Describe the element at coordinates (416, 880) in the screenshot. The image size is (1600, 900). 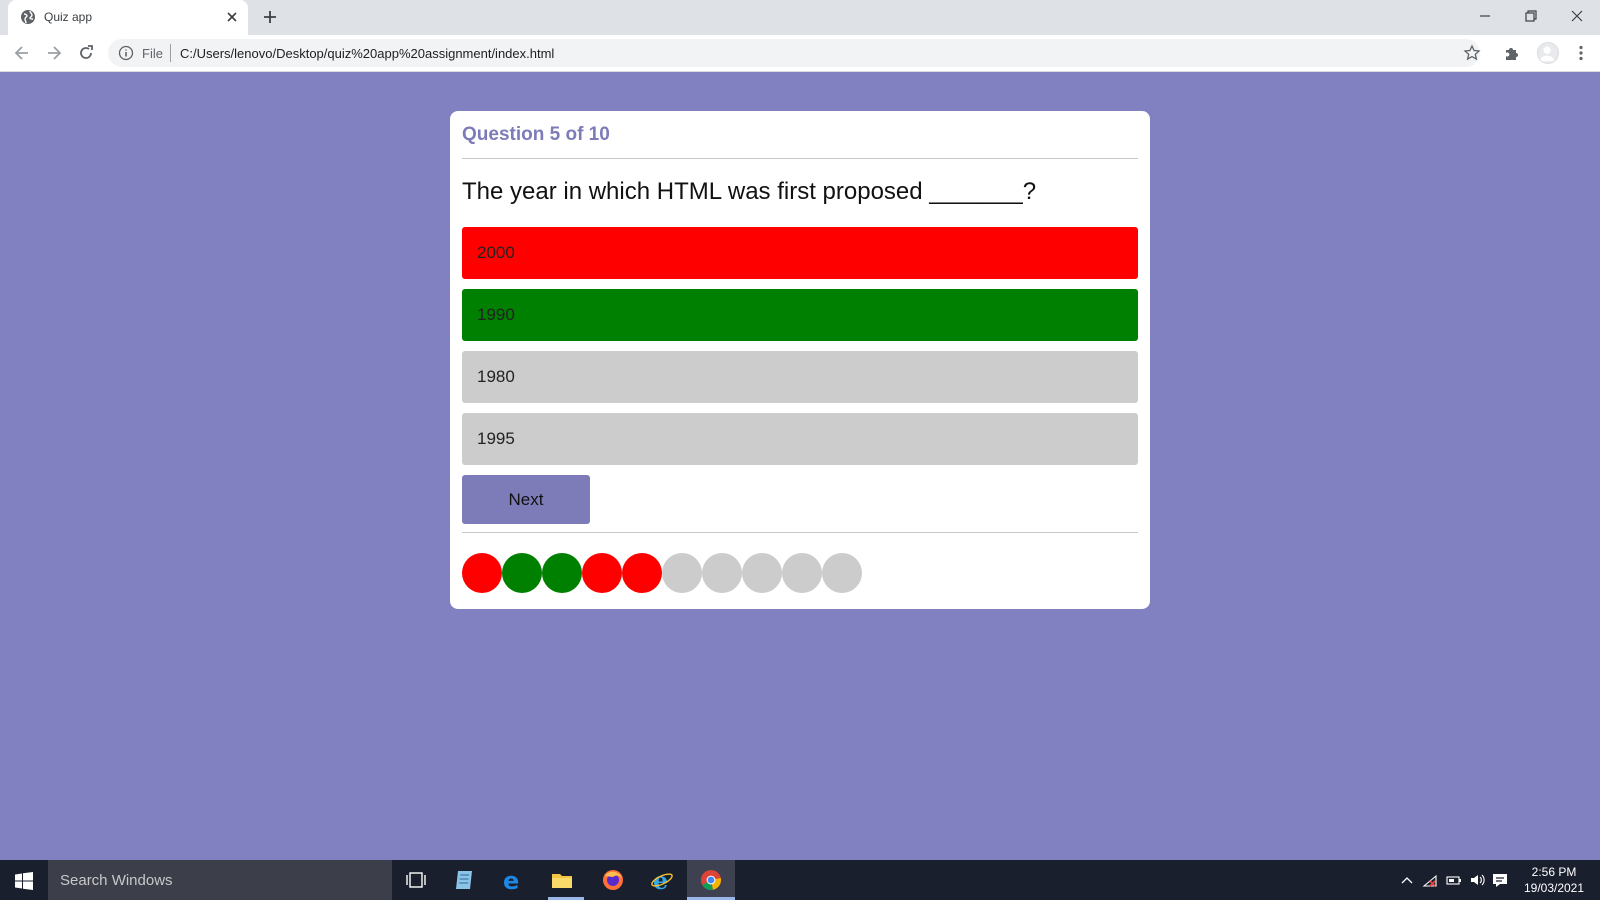
I see `task-view-icon` at that location.